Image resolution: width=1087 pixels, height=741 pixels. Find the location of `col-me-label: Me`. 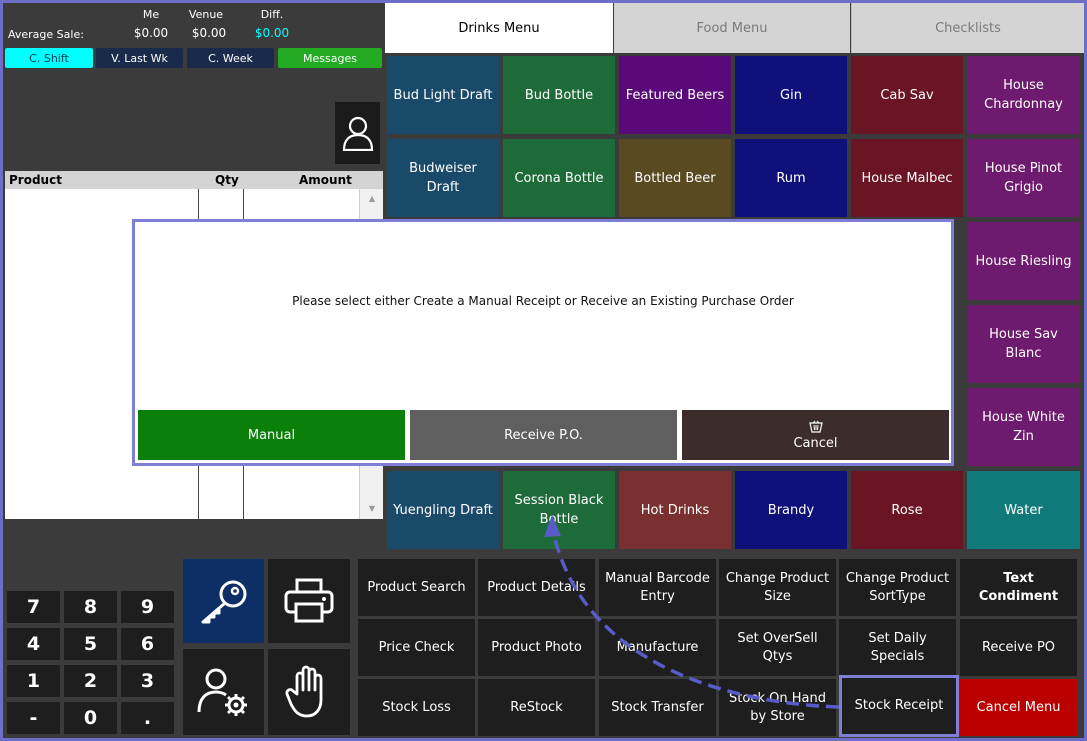

col-me-label: Me is located at coordinates (151, 14).